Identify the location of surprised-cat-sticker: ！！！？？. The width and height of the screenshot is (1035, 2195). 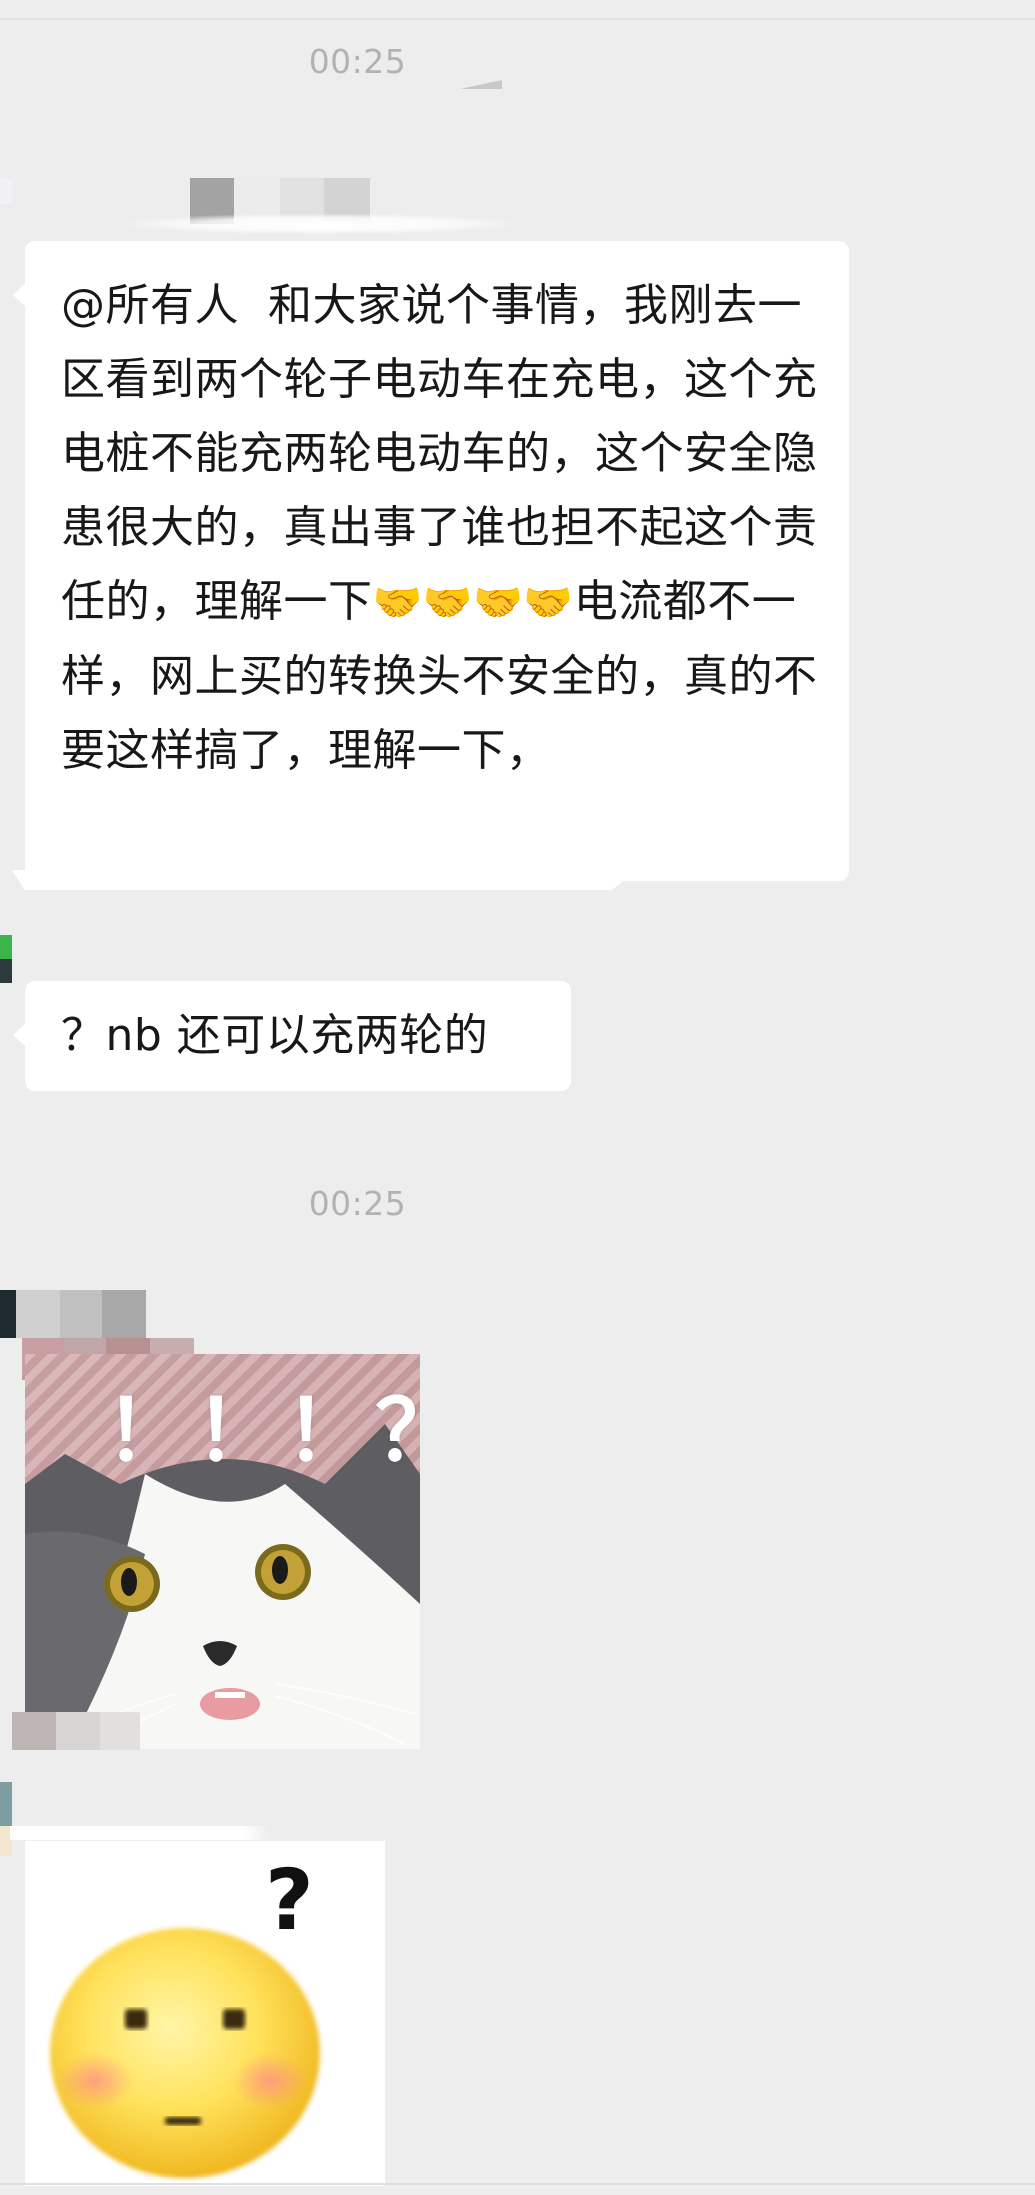
(222, 1551).